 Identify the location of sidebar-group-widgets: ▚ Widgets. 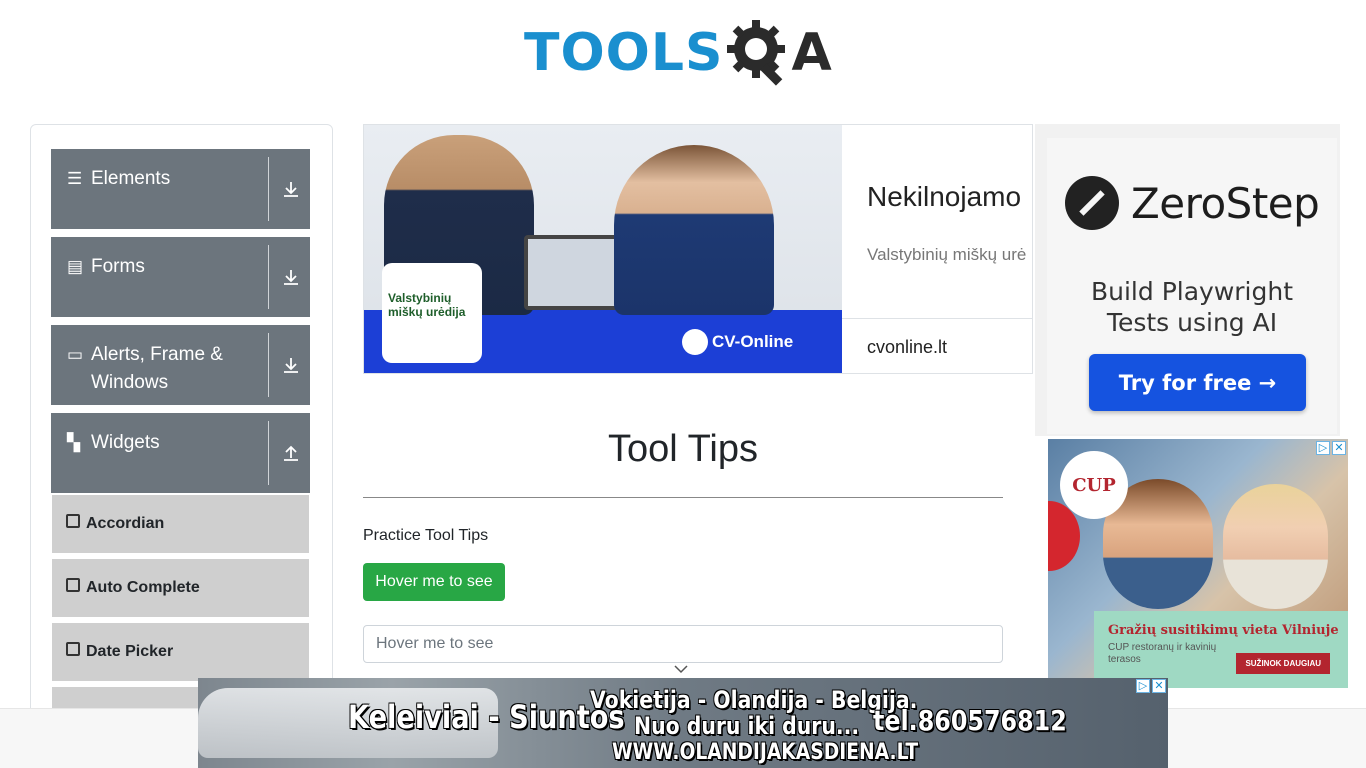
(180, 453).